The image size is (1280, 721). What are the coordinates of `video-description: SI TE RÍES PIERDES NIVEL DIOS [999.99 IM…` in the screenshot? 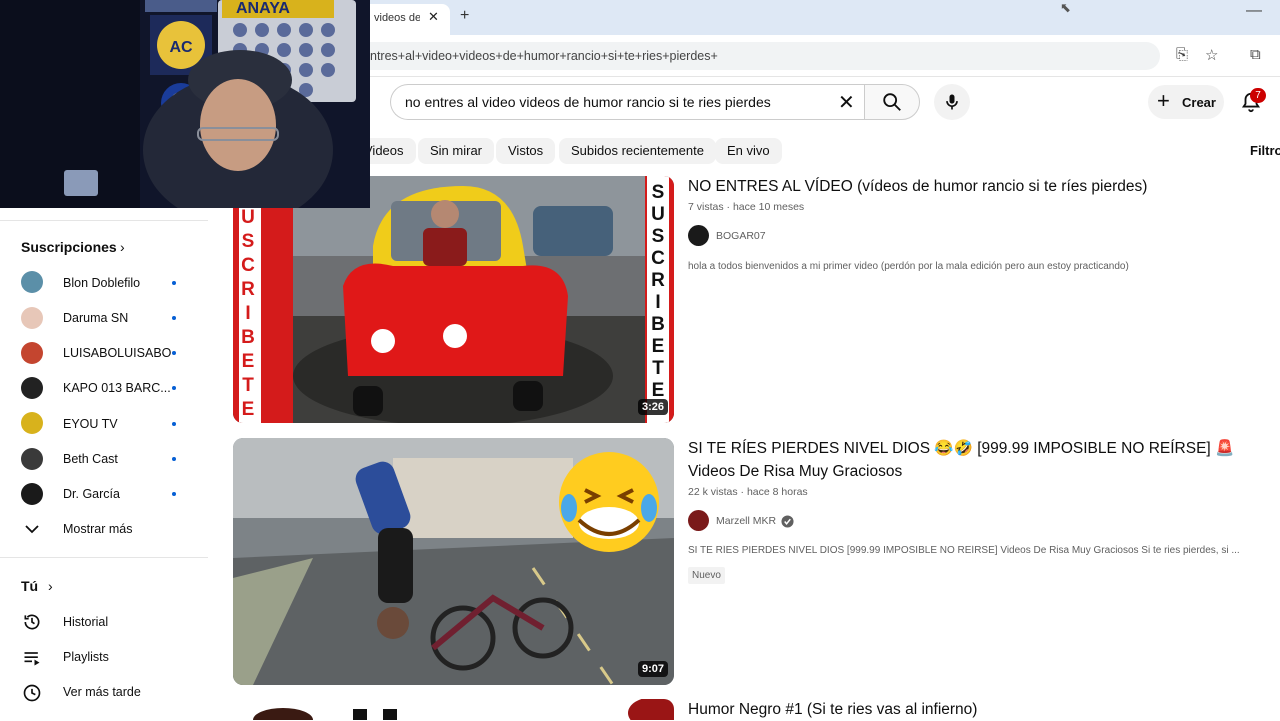 It's located at (964, 550).